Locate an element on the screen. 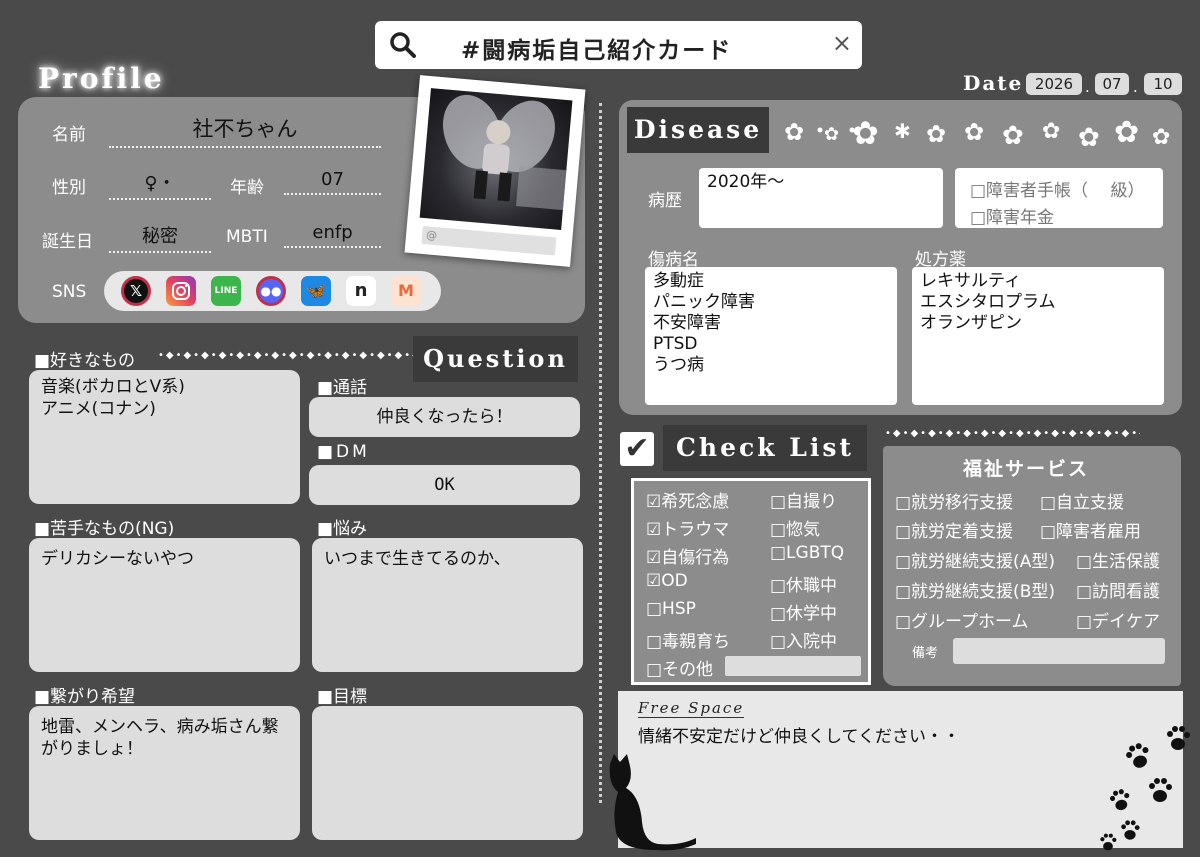  note-icon: n is located at coordinates (361, 291).